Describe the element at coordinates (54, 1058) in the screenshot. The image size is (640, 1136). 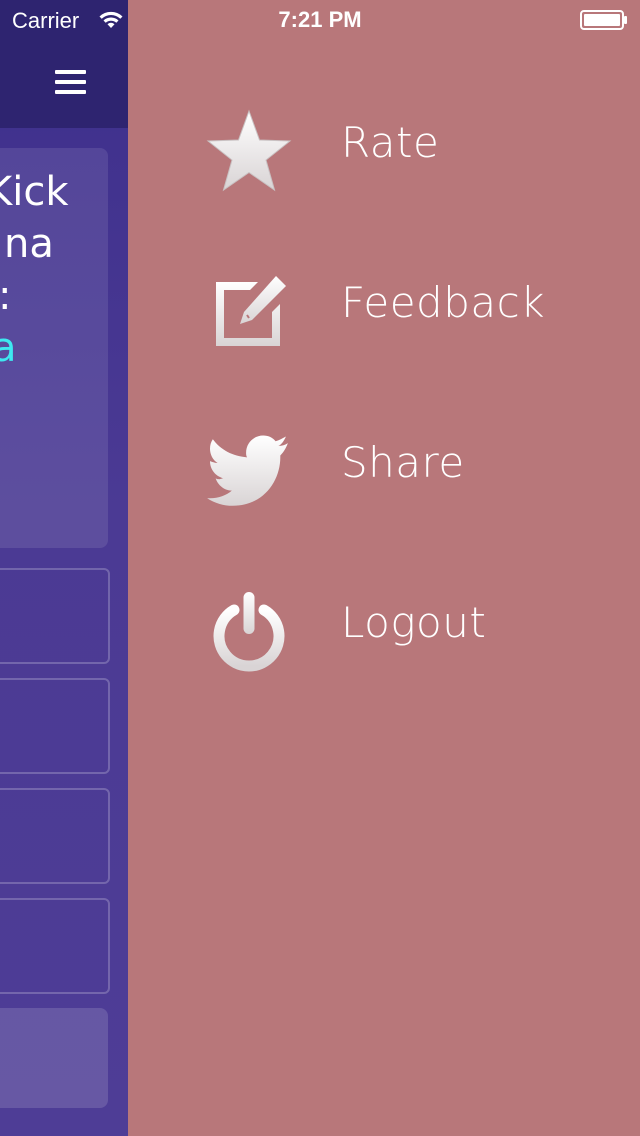
I see `bottom-button` at that location.